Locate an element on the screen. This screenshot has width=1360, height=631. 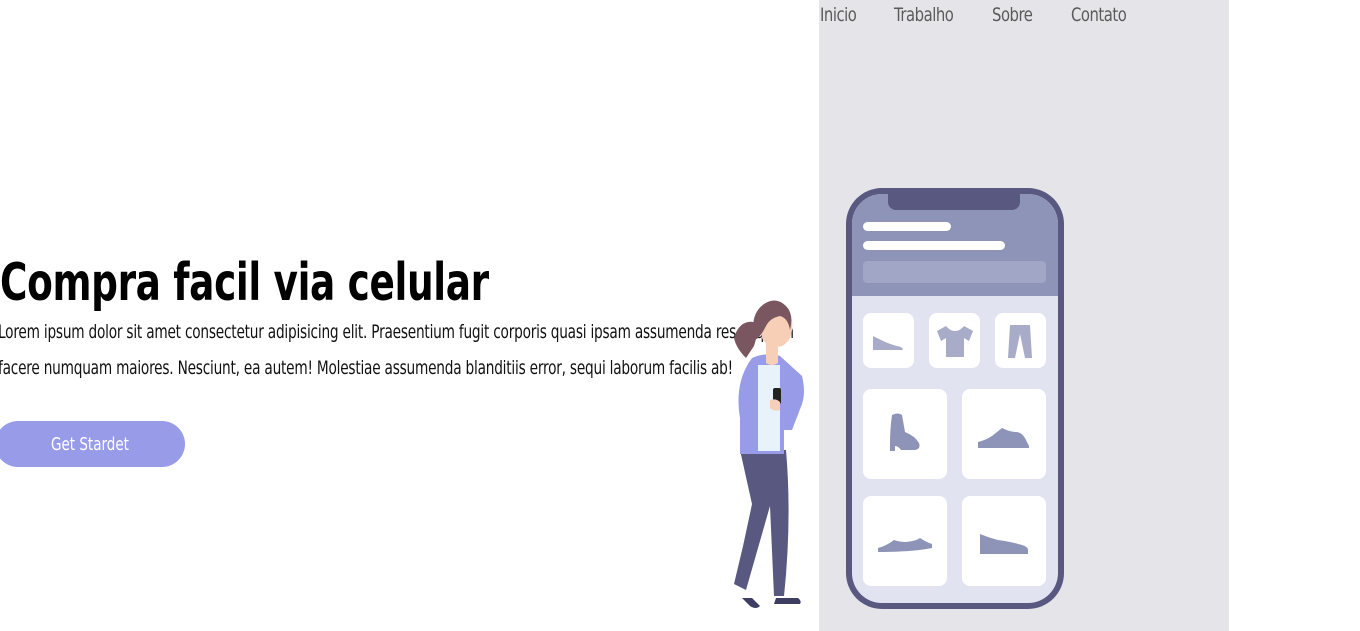
phone-illustration is located at coordinates (955, 398).